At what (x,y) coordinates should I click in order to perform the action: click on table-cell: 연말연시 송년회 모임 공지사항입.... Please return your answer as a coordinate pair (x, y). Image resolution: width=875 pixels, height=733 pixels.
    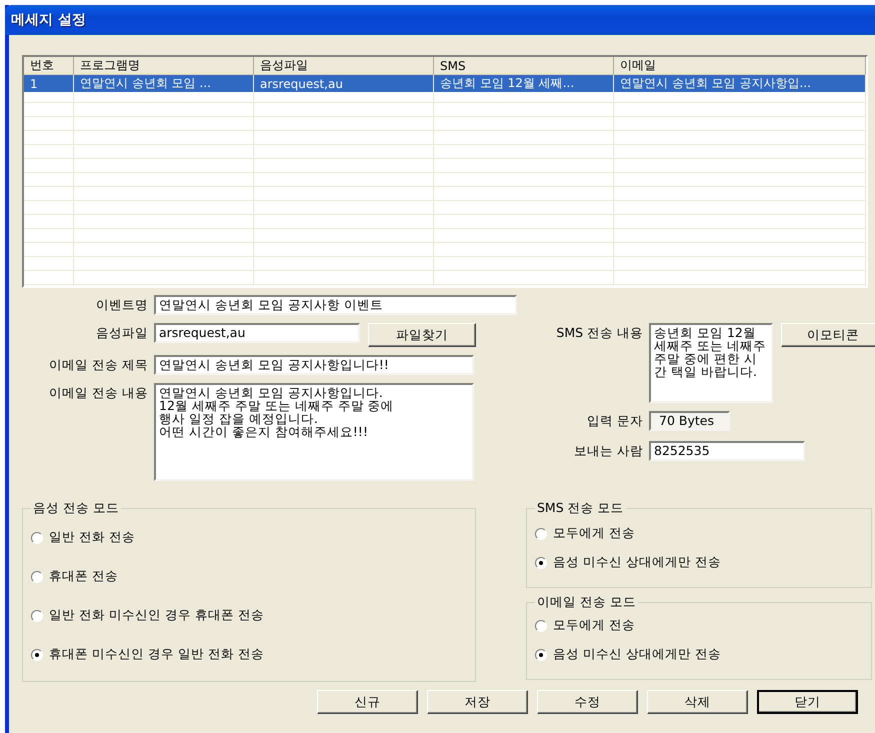
    Looking at the image, I should click on (740, 83).